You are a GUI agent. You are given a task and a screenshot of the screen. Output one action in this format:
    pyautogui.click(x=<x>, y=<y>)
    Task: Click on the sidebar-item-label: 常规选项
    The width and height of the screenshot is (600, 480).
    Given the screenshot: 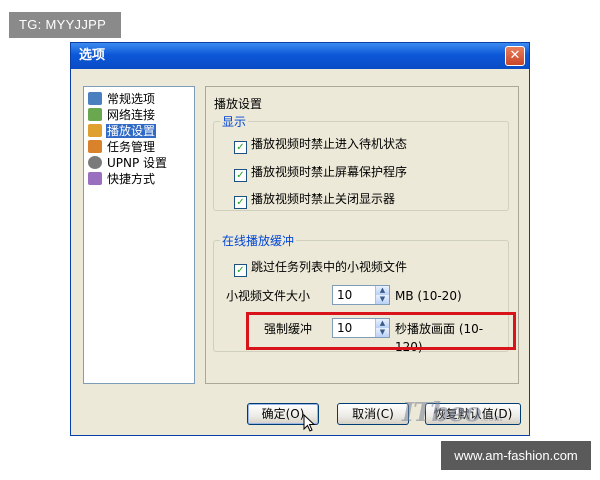 What is the action you would take?
    pyautogui.click(x=131, y=99)
    